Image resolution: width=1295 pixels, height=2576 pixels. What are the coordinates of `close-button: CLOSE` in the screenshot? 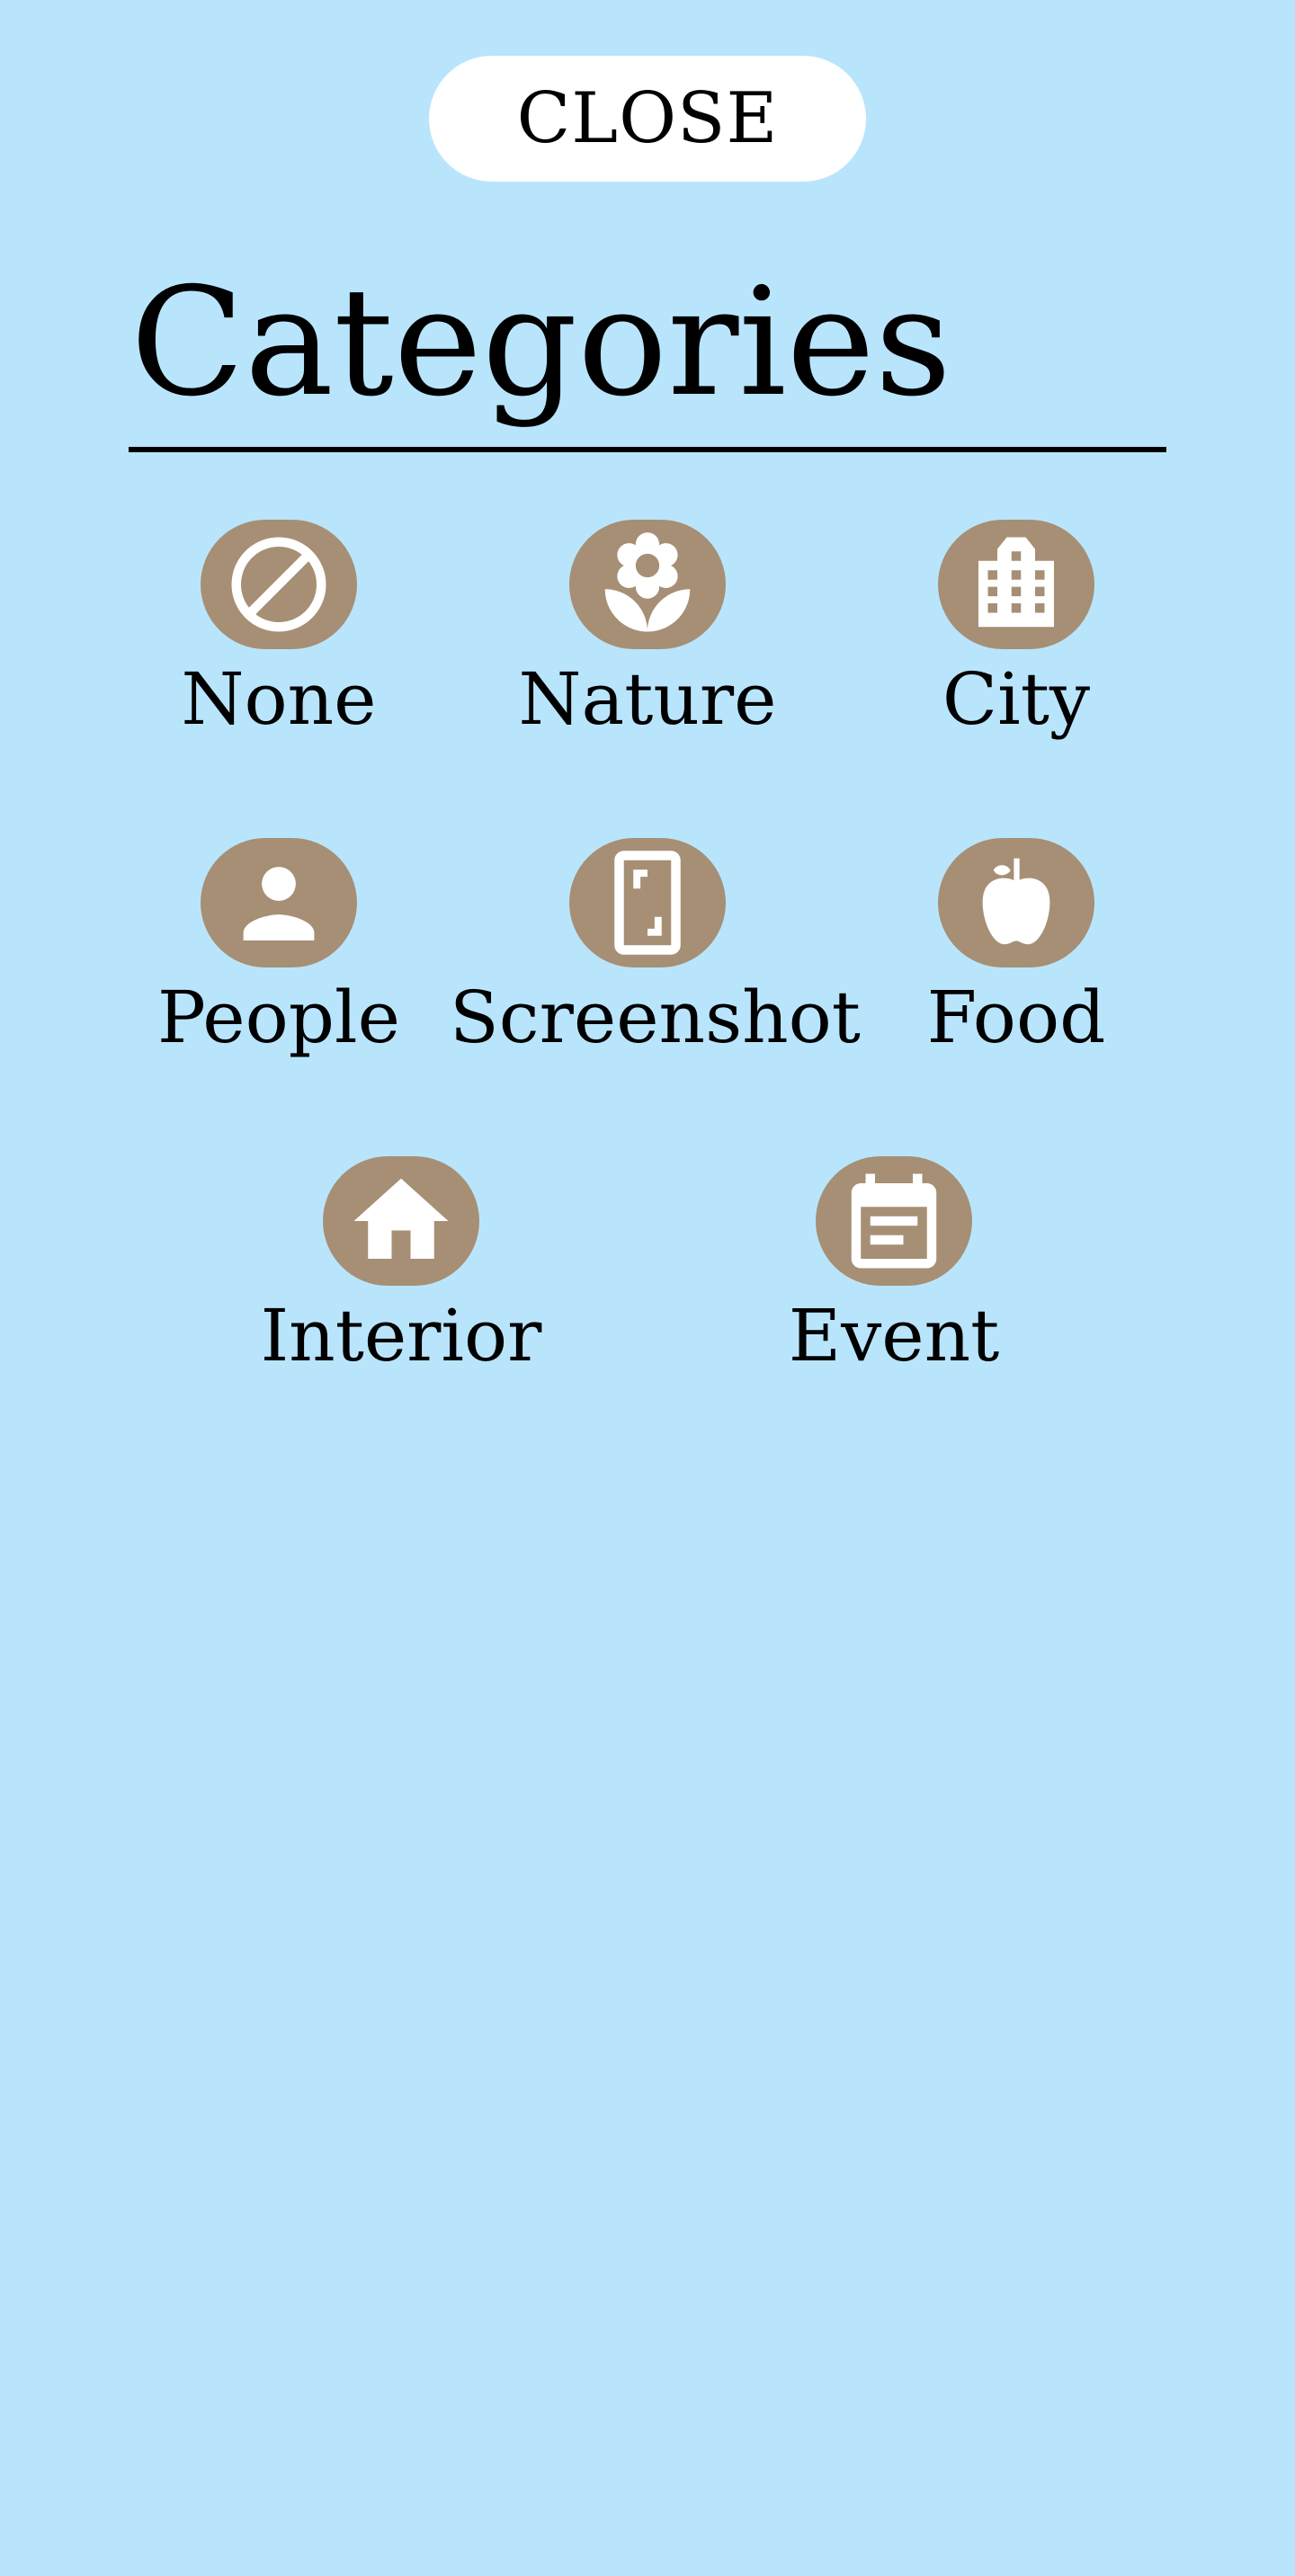 It's located at (647, 119).